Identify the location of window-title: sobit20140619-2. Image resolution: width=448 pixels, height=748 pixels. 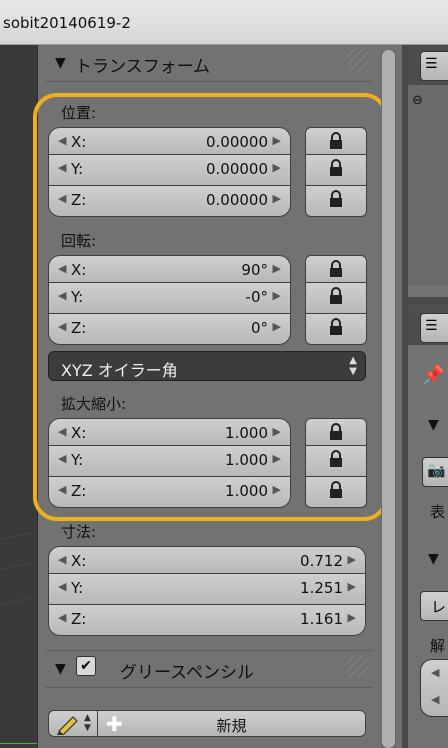
(67, 23).